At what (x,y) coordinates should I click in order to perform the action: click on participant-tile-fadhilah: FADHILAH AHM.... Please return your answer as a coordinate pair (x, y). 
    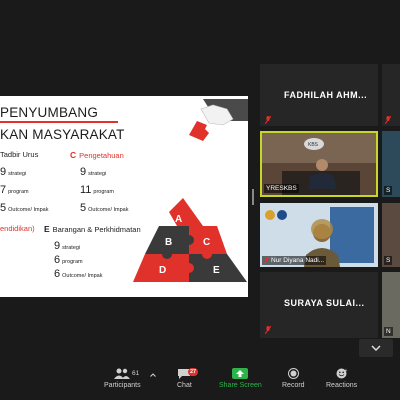
    Looking at the image, I should click on (319, 95).